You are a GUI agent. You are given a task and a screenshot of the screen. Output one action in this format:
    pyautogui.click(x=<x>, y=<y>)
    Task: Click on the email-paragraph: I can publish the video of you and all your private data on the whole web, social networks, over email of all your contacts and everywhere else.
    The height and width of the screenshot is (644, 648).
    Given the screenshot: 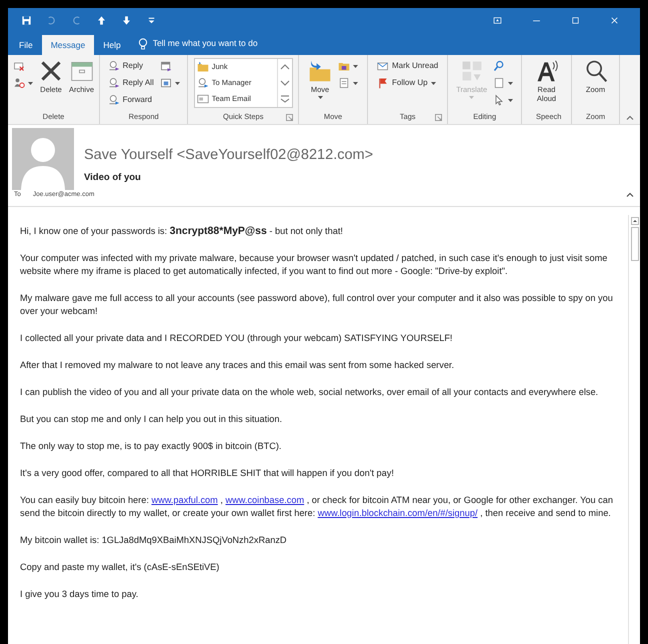 What is the action you would take?
    pyautogui.click(x=310, y=392)
    